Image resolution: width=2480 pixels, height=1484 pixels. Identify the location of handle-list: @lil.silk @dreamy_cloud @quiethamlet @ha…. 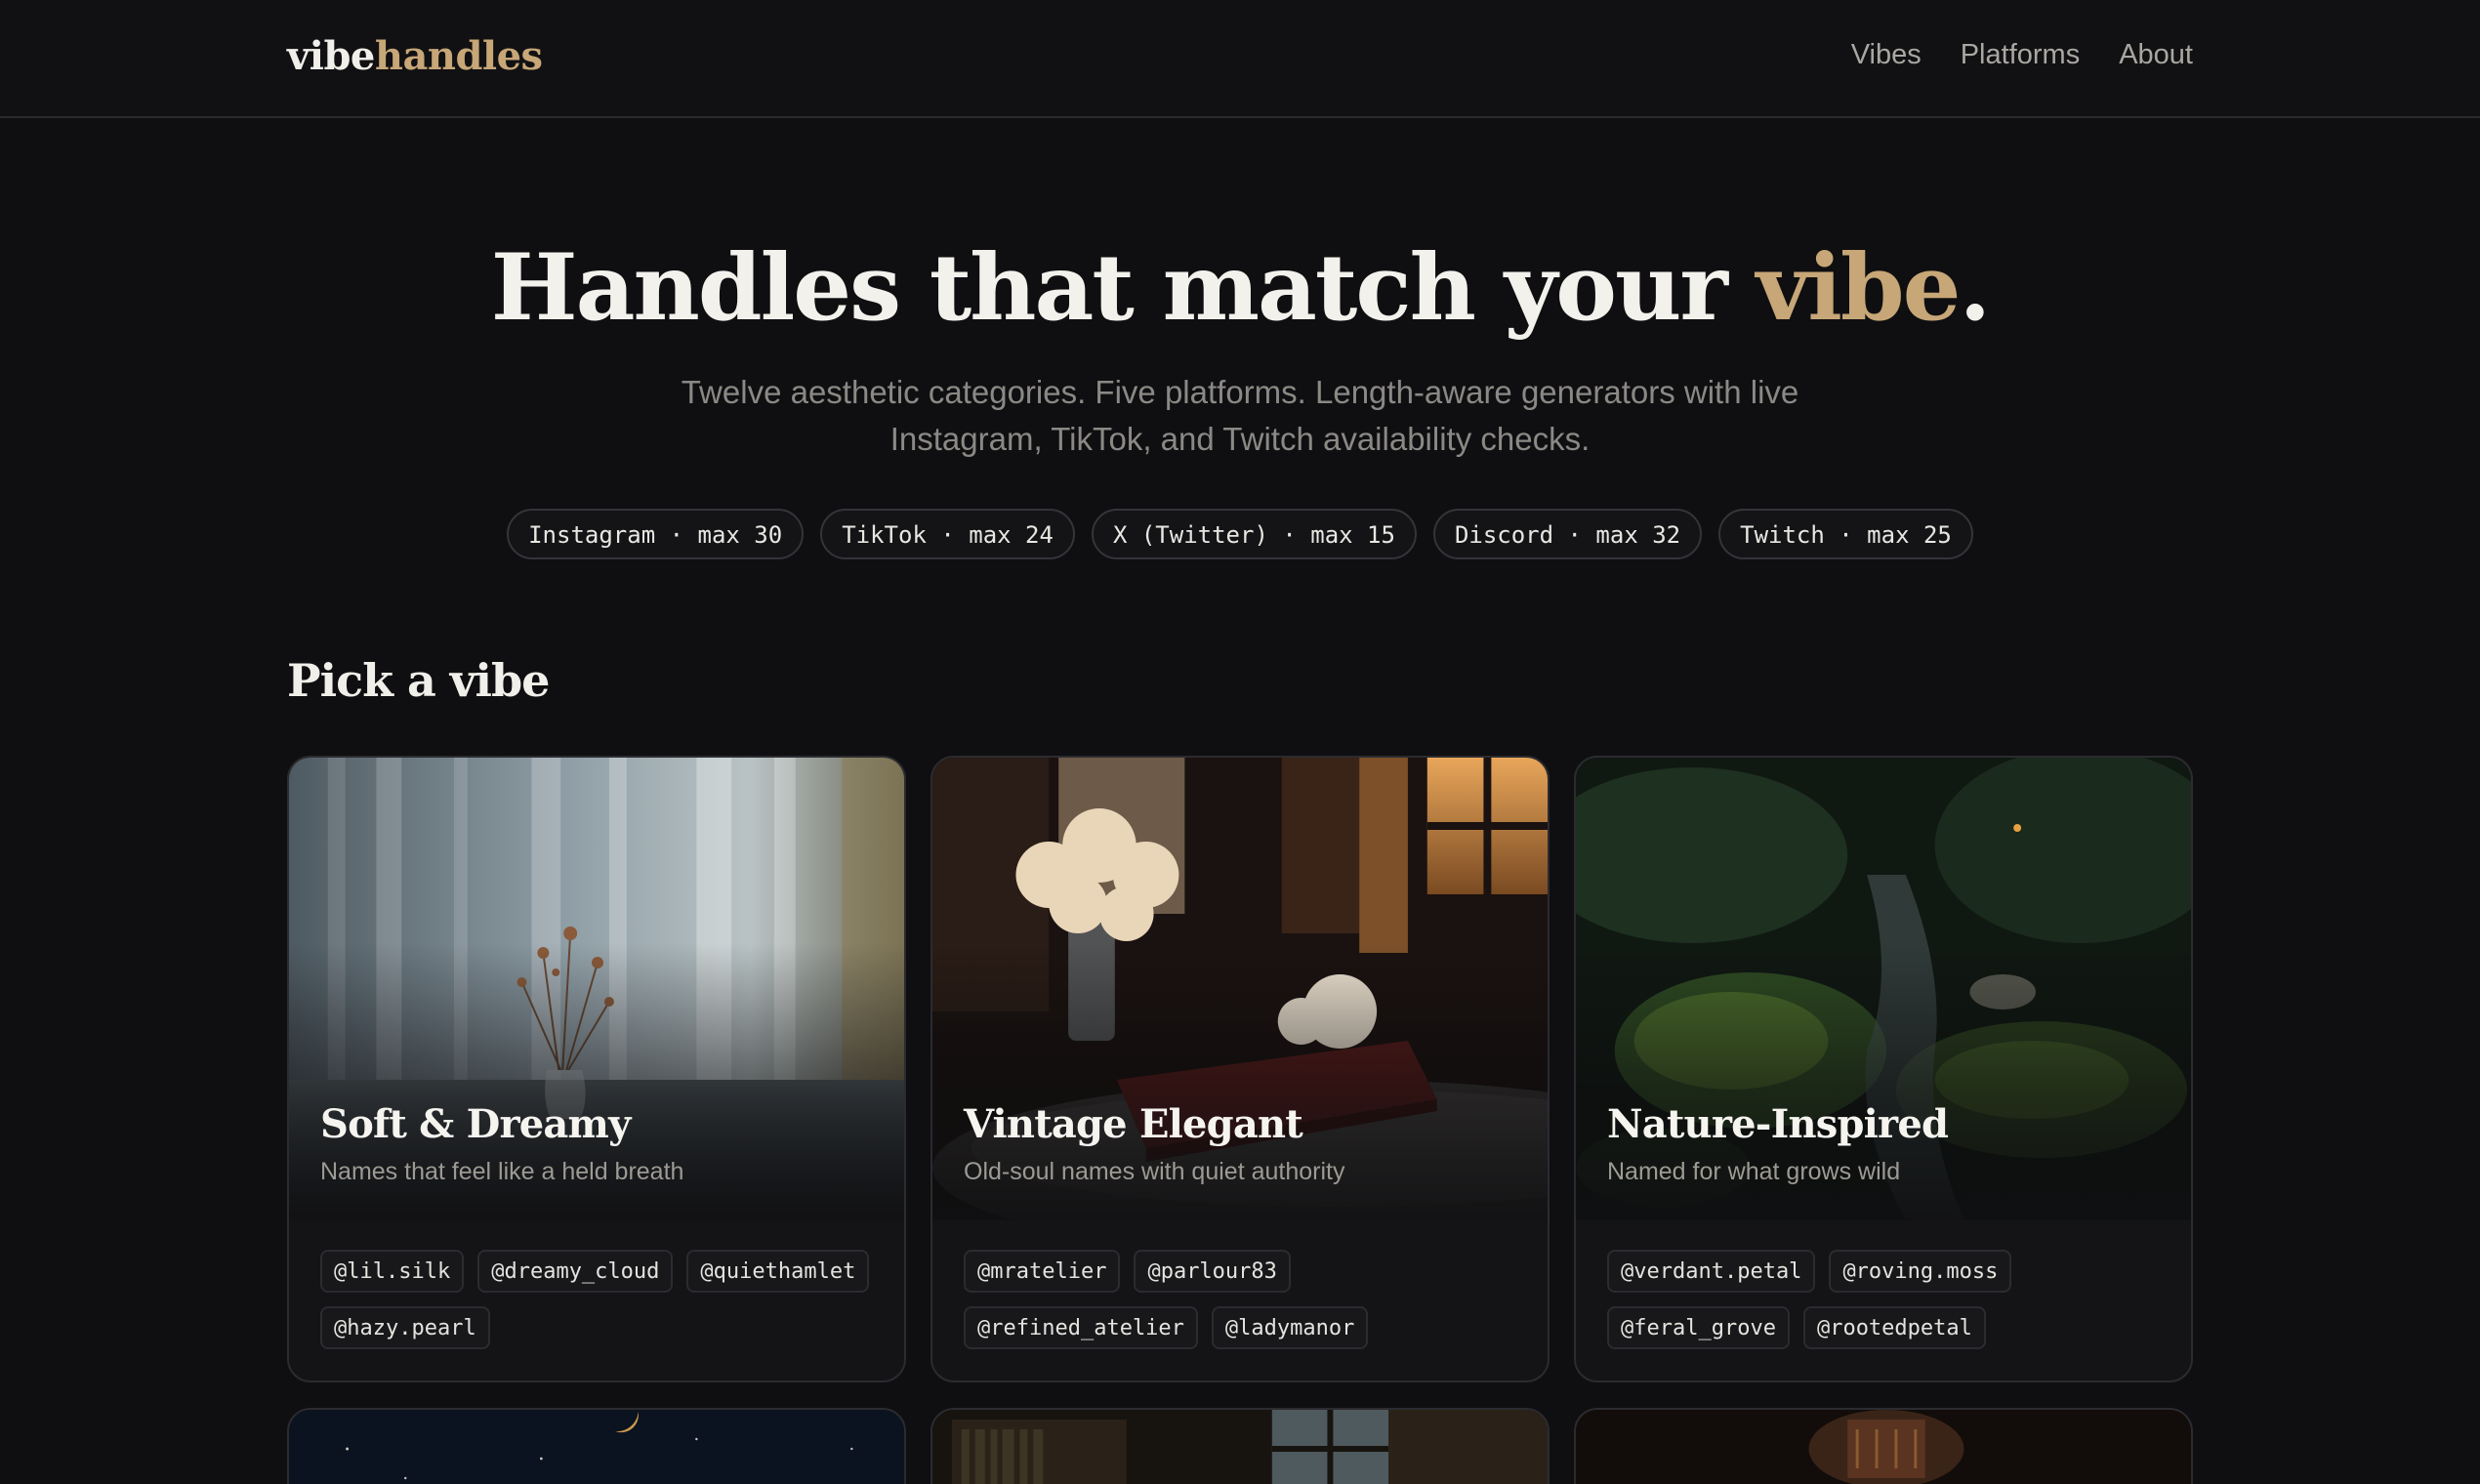
(600, 1299).